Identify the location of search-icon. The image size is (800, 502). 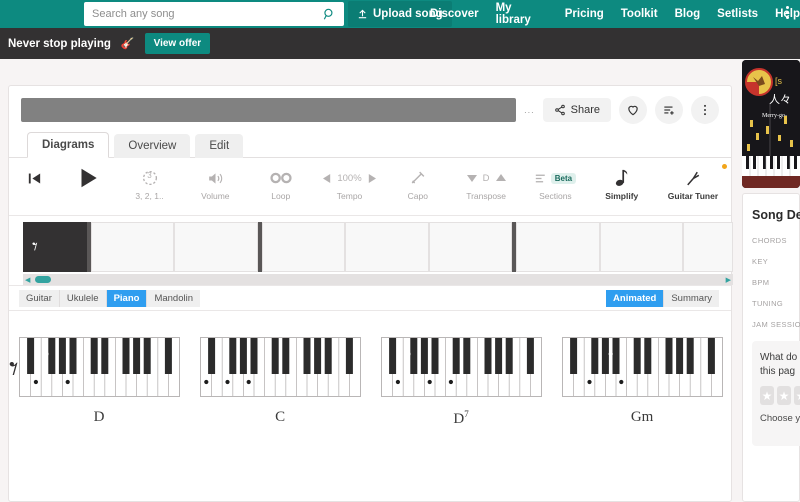
(329, 14).